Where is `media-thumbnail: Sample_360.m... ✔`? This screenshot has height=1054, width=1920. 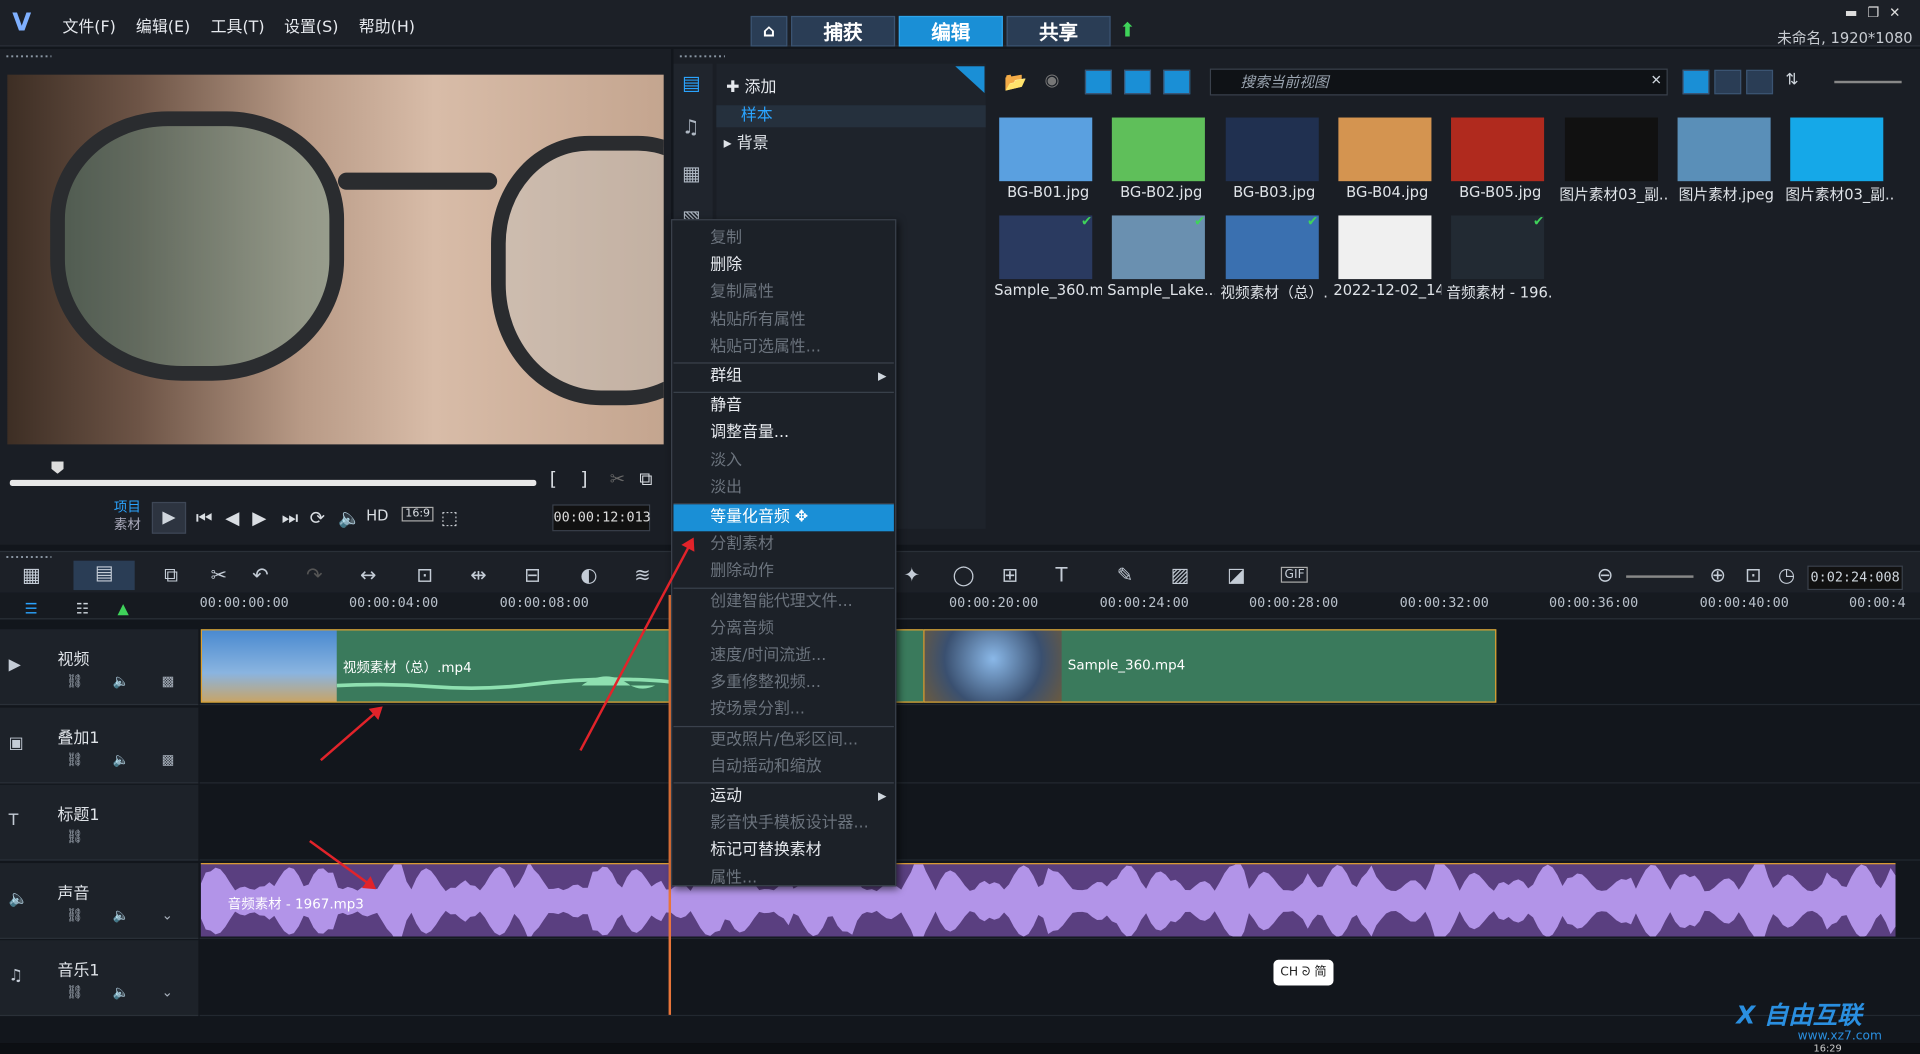 media-thumbnail: Sample_360.m... ✔ is located at coordinates (1048, 254).